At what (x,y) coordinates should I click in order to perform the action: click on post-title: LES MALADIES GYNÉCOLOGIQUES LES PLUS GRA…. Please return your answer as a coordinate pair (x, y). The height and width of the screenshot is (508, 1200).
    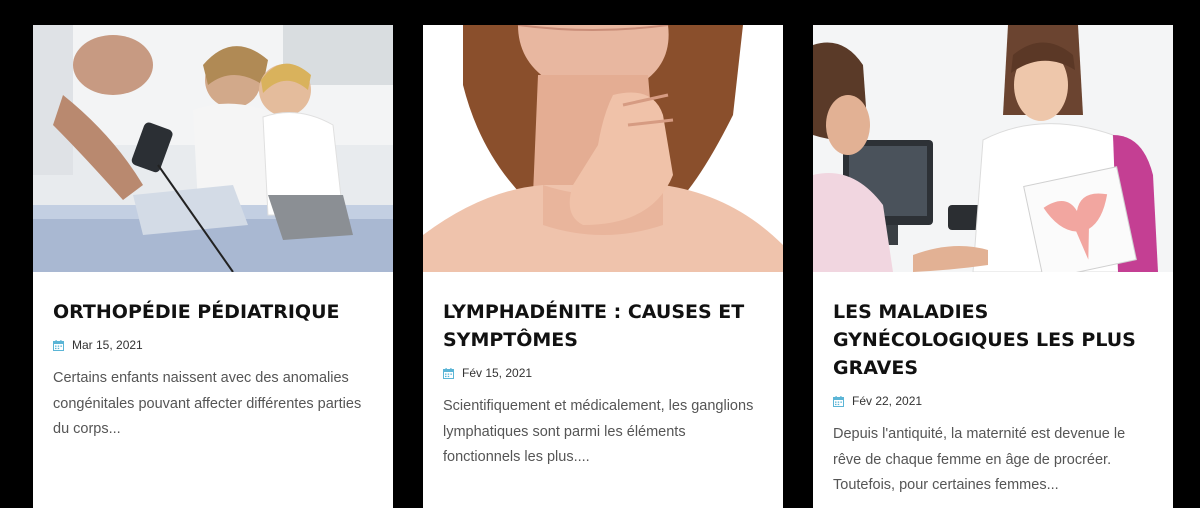
    Looking at the image, I should click on (993, 340).